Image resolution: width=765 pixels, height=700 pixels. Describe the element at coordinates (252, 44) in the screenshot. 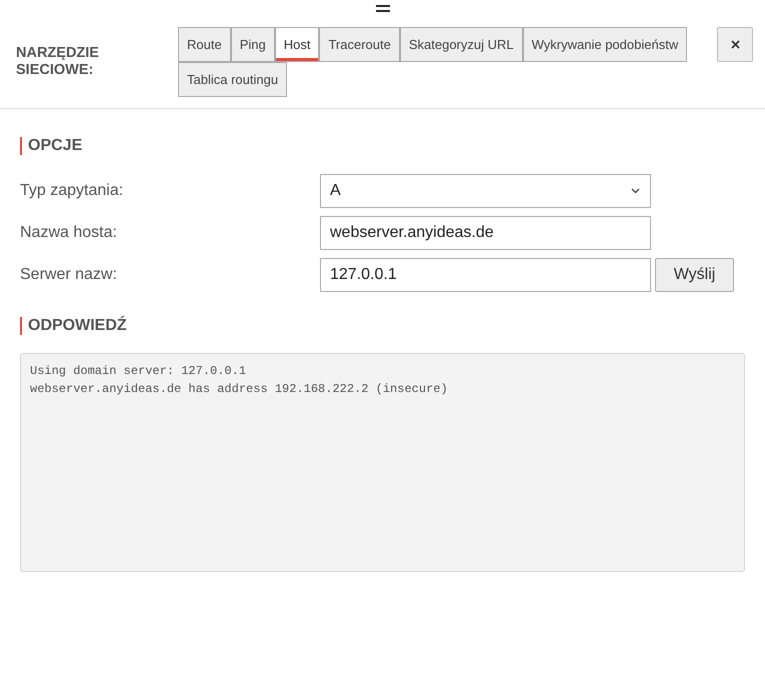

I see `tab: Ping` at that location.